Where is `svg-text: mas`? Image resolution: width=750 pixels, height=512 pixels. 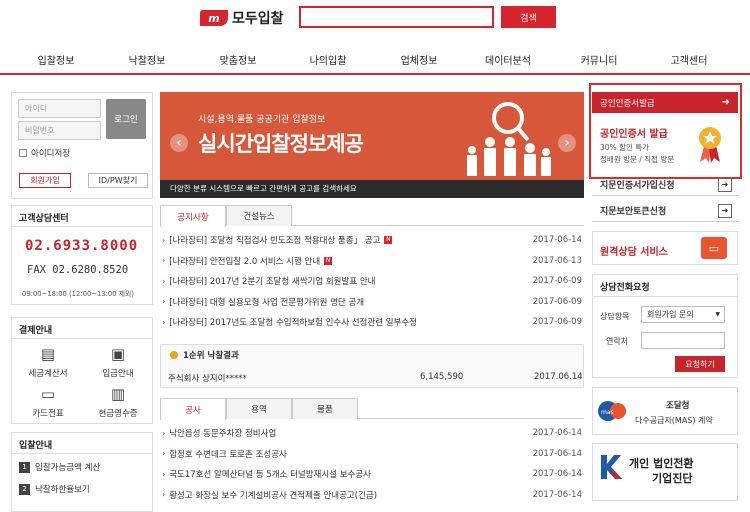 svg-text: mas is located at coordinates (607, 412).